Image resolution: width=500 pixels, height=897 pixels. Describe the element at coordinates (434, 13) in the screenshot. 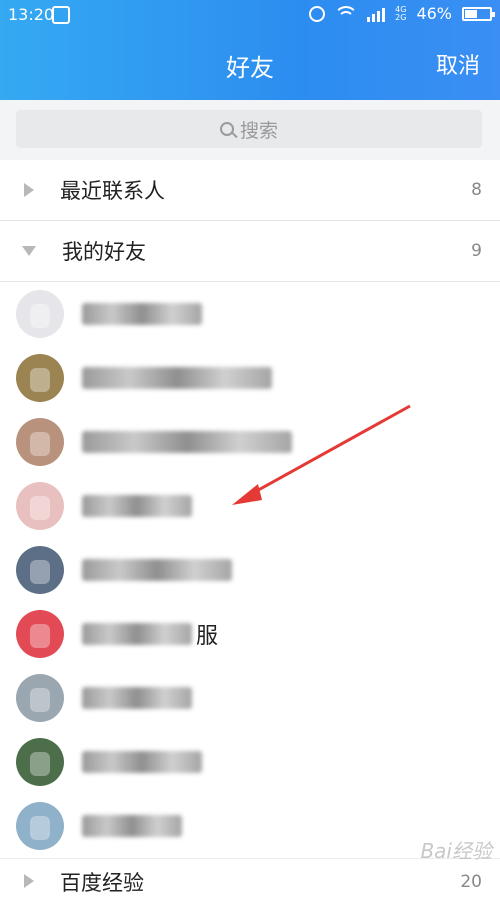

I see `battery-percent: 46%` at that location.